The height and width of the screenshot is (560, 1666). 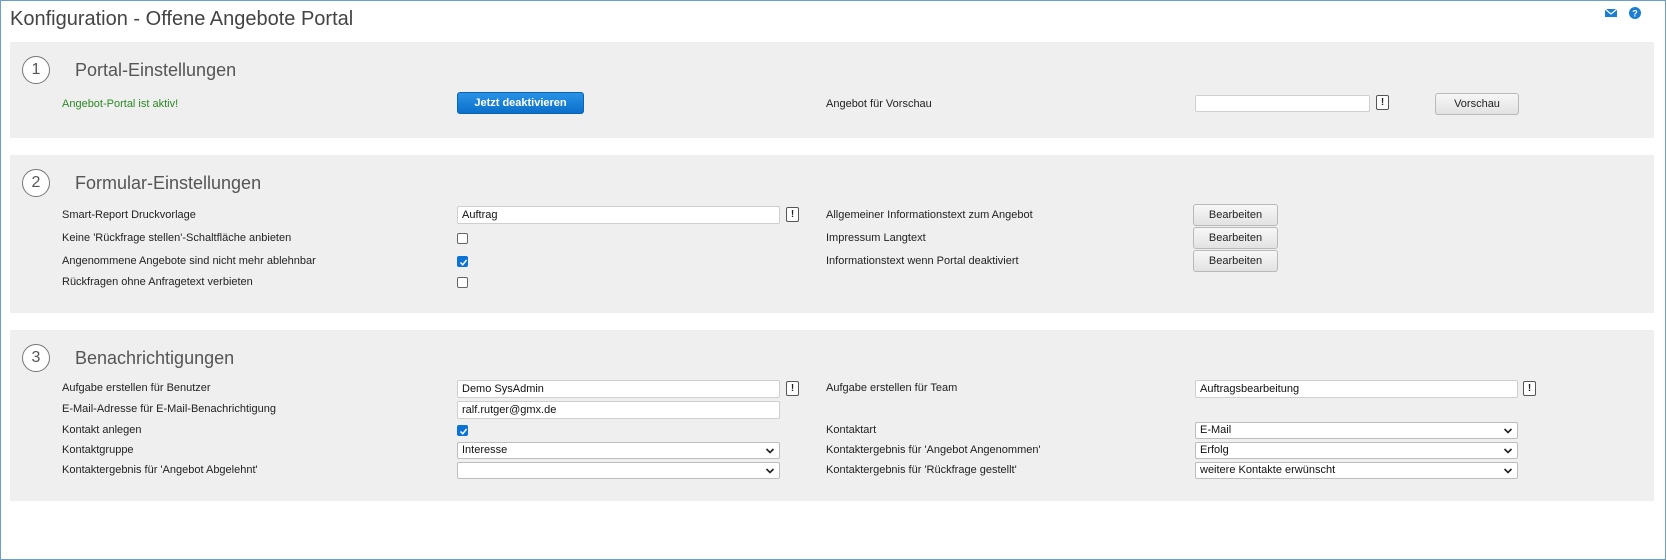 I want to click on form-settings-header: 2 Formular-Einstellungen, so click(x=141, y=183).